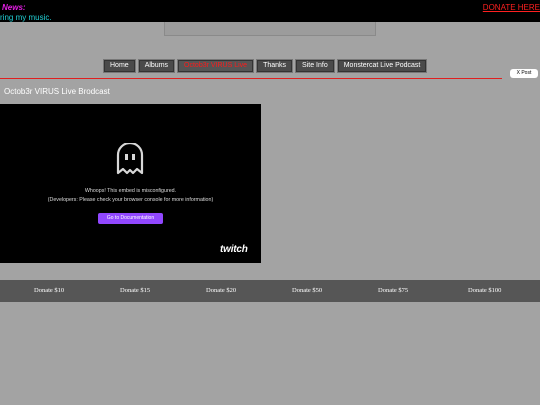  Describe the element at coordinates (119, 66) in the screenshot. I see `nav-home: Home` at that location.